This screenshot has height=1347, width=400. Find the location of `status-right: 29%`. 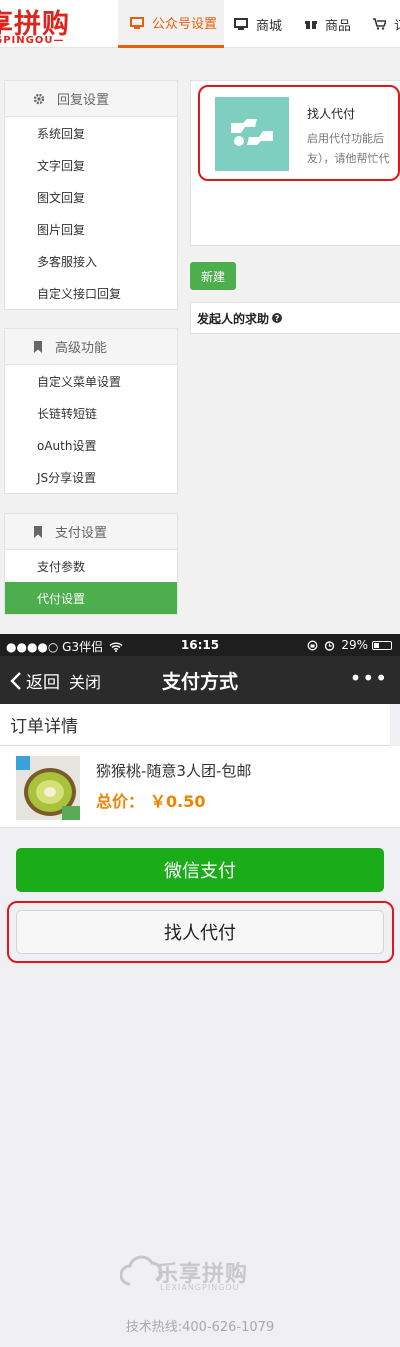

status-right: 29% is located at coordinates (349, 645).